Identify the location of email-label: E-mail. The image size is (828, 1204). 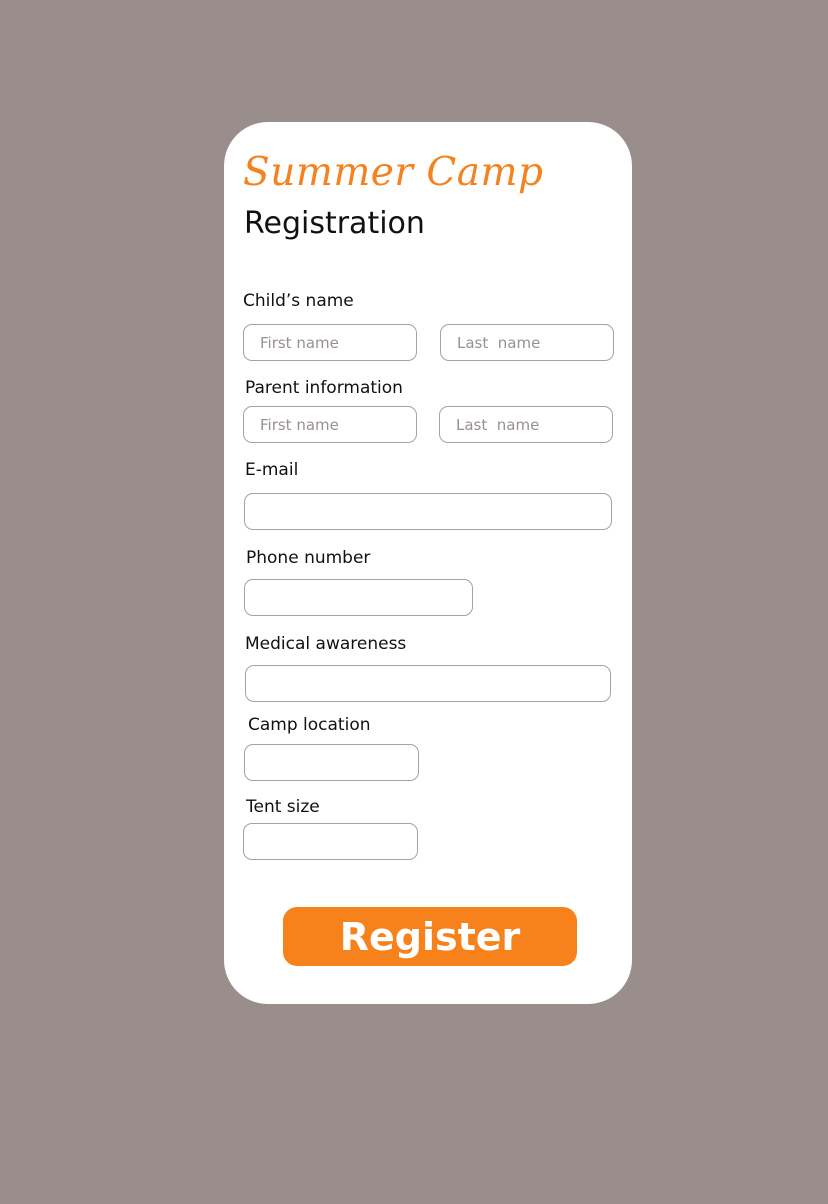
(272, 470).